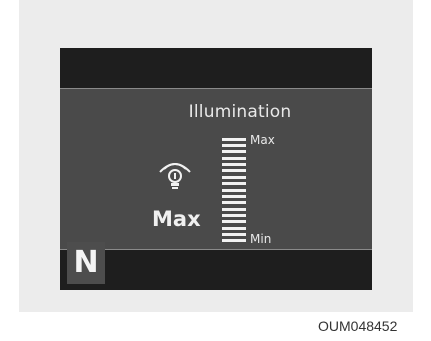 The image size is (431, 341). I want to click on figure-caption: OUM048452, so click(358, 326).